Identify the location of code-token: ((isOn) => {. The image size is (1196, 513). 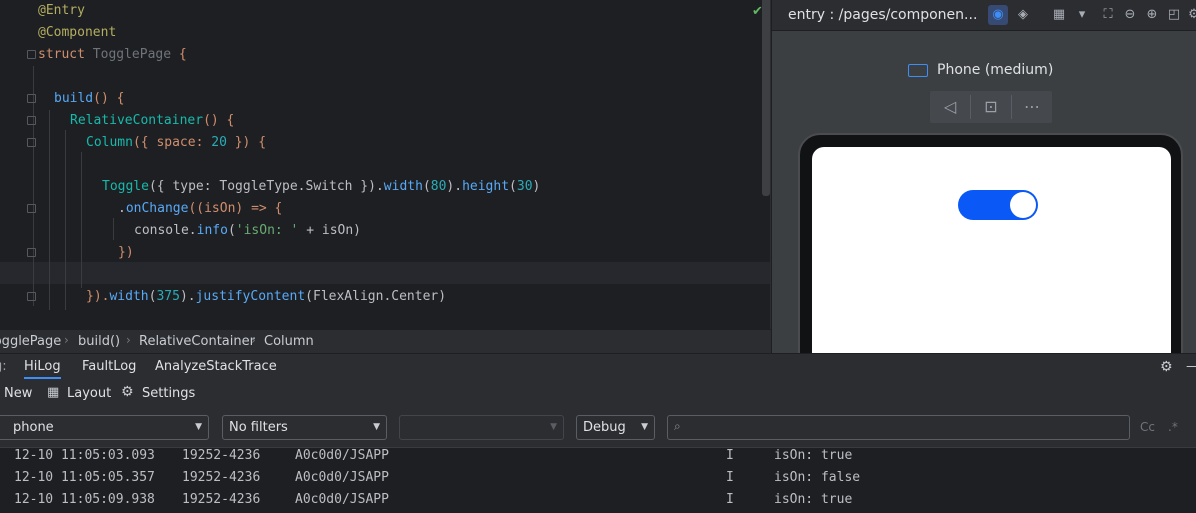
(235, 208).